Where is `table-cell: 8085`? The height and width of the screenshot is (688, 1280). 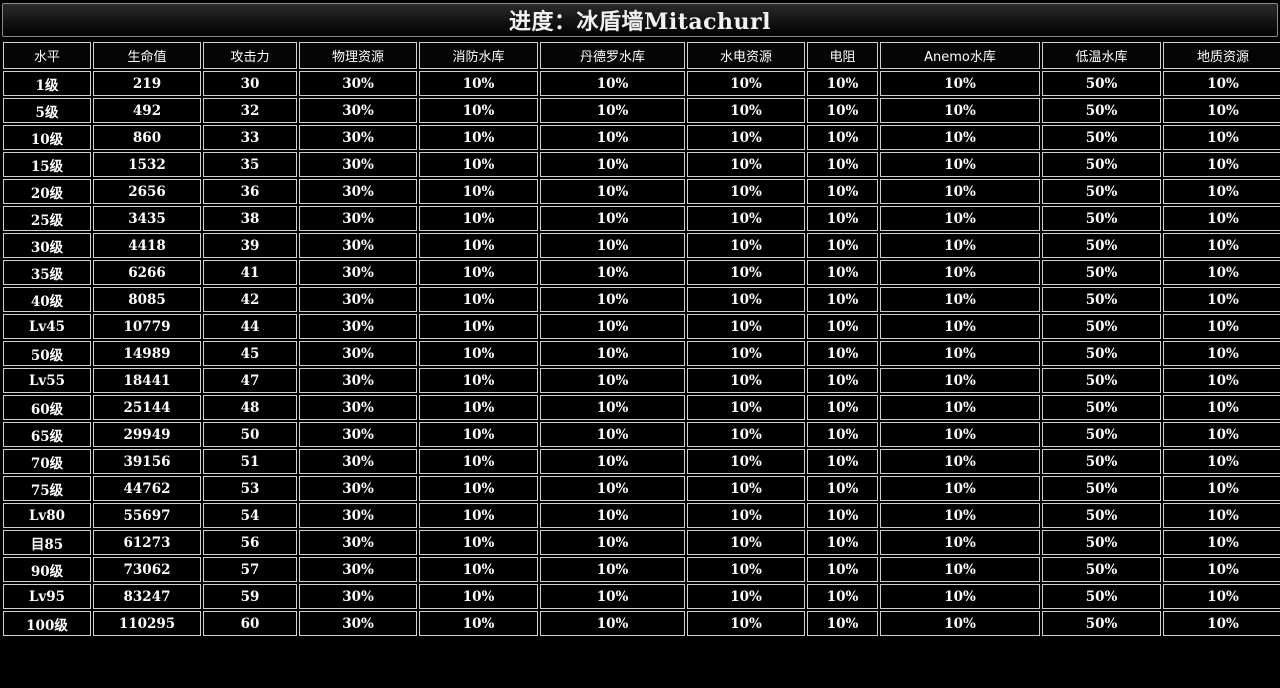 table-cell: 8085 is located at coordinates (147, 299).